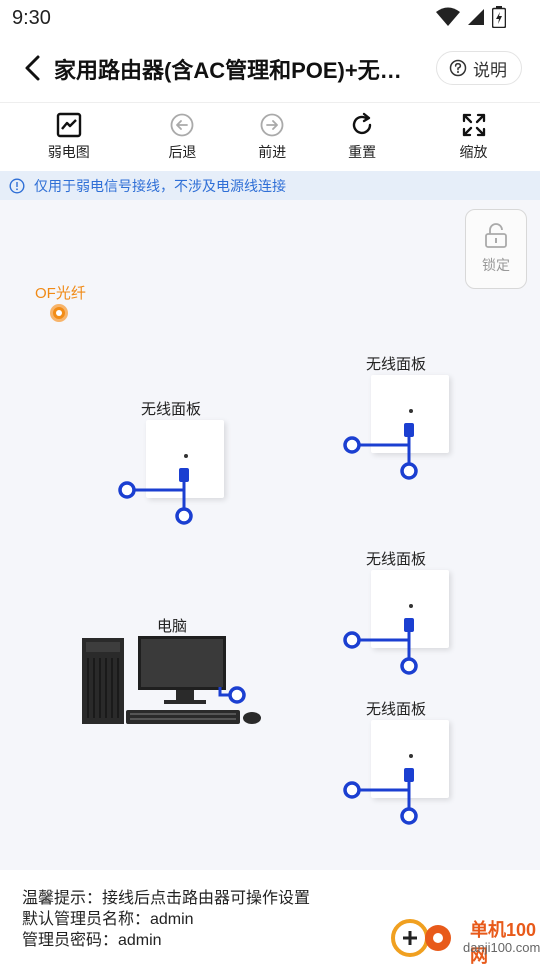 This screenshot has width=540, height=968. I want to click on computer-device, so click(172, 681).